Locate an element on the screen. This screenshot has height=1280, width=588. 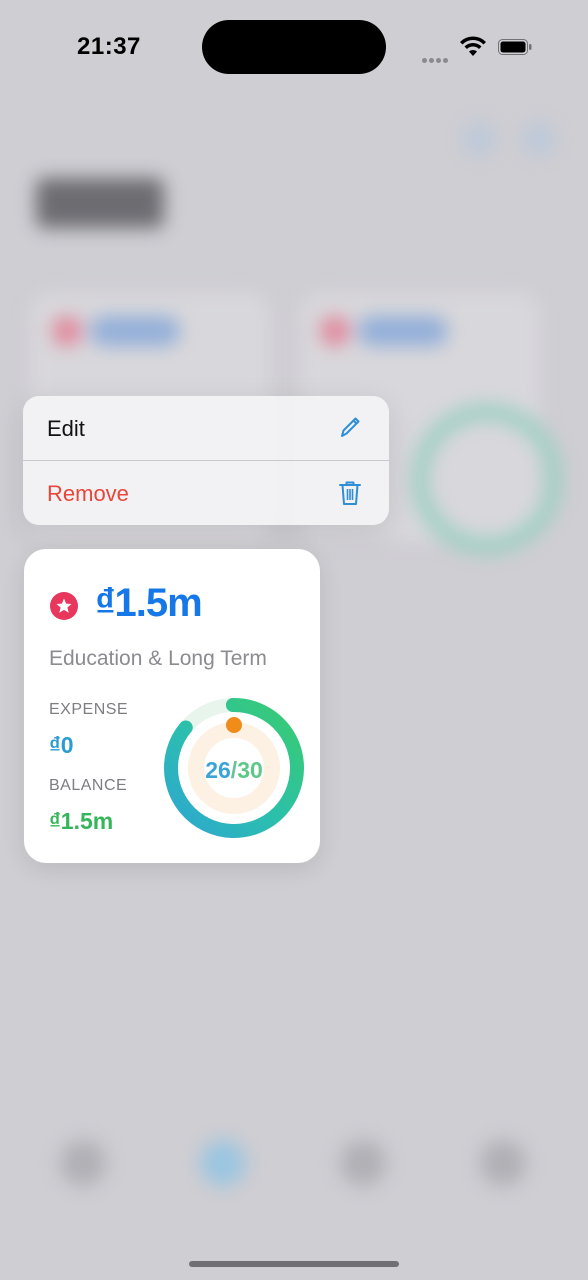
cellular-icon is located at coordinates (436, 59).